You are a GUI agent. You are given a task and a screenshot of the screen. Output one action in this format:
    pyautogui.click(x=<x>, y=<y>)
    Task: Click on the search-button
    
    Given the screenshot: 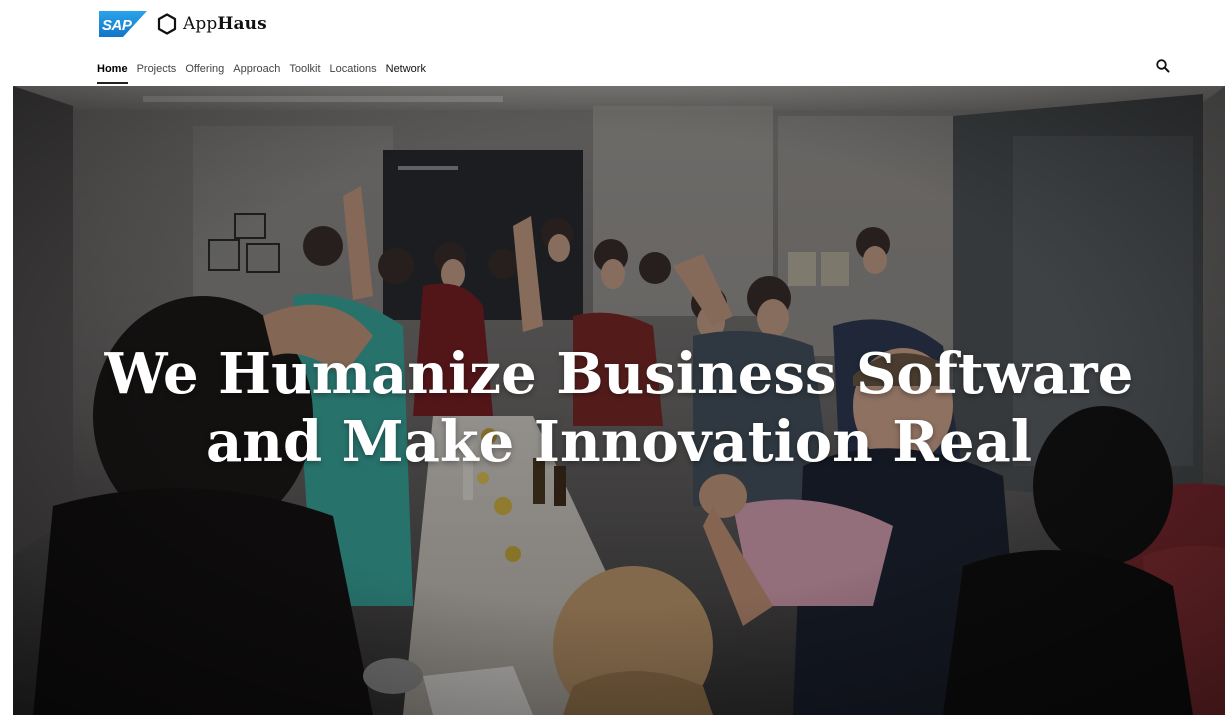 What is the action you would take?
    pyautogui.click(x=1163, y=66)
    